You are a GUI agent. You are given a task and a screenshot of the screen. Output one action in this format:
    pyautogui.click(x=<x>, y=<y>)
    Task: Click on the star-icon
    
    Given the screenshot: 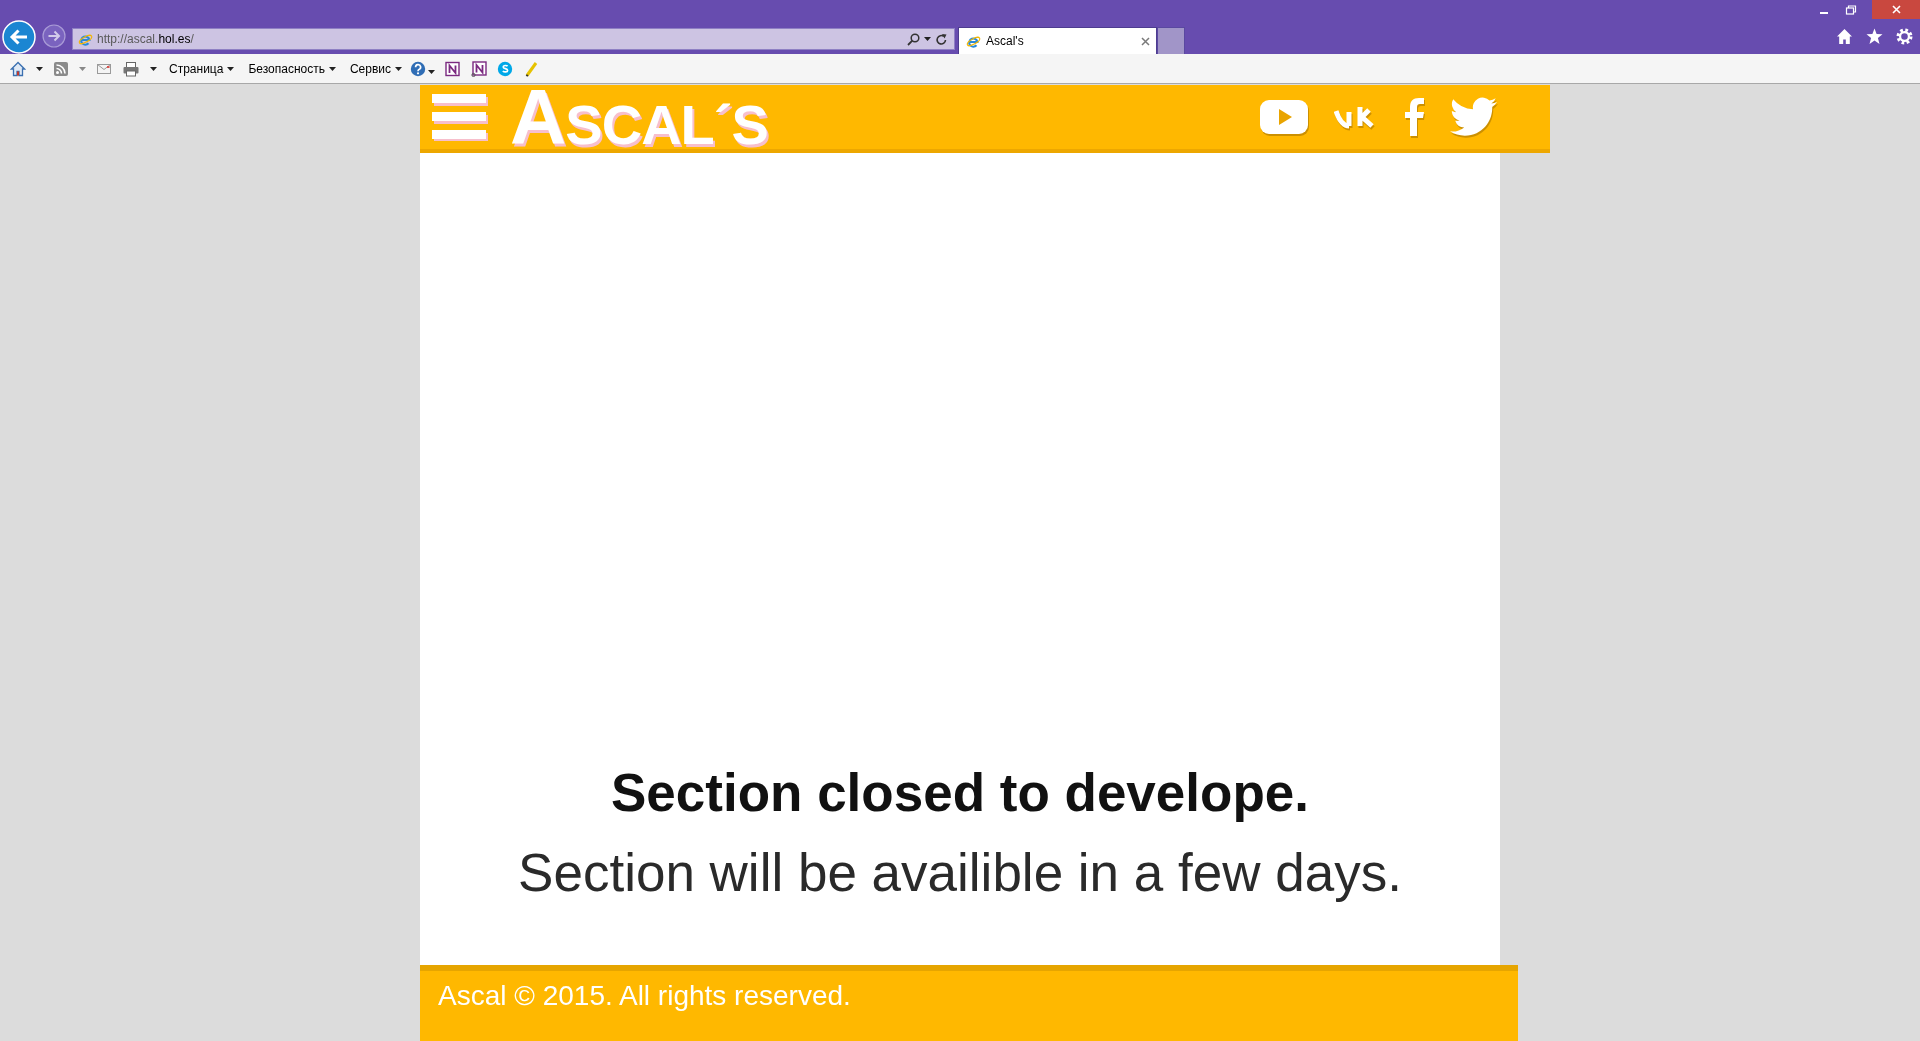 What is the action you would take?
    pyautogui.click(x=1874, y=36)
    